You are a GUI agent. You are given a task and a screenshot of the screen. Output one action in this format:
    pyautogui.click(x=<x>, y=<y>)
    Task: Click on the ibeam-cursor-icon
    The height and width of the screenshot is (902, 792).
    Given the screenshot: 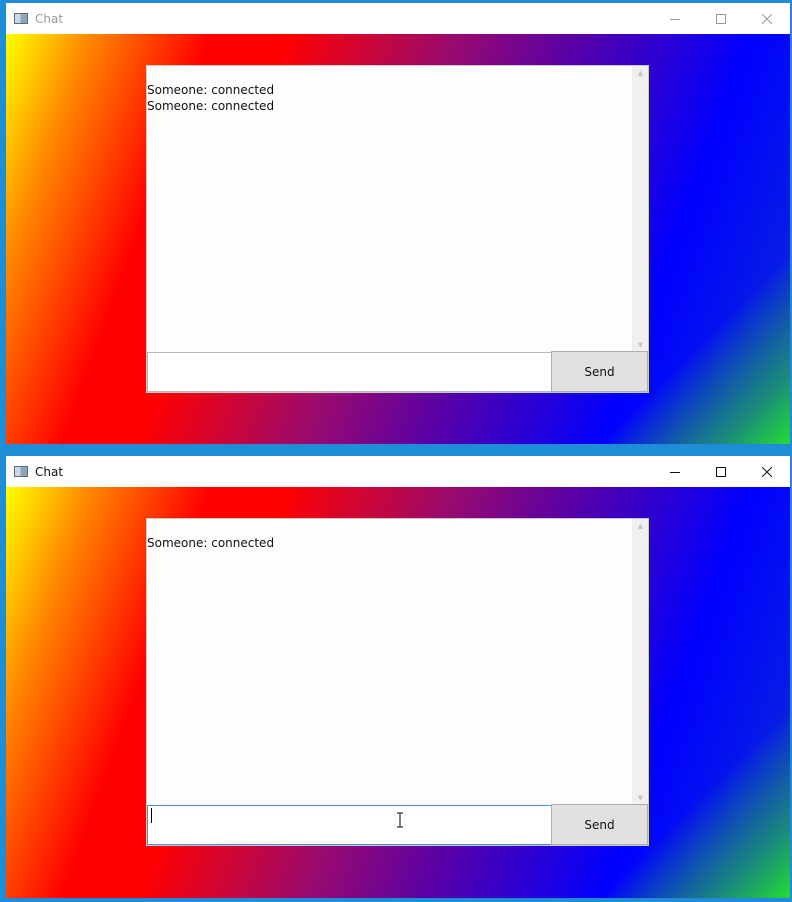 What is the action you would take?
    pyautogui.click(x=400, y=820)
    